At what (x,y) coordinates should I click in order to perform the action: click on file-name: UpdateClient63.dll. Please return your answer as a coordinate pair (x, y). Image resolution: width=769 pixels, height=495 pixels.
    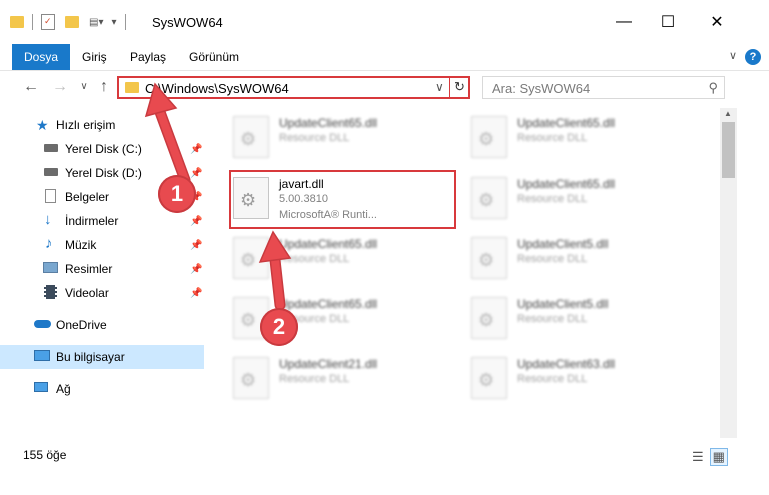
    Looking at the image, I should click on (566, 364).